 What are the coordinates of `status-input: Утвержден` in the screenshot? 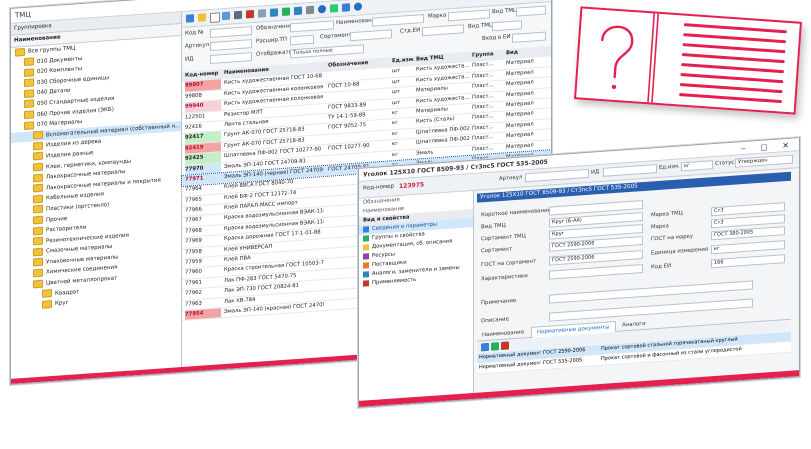 It's located at (764, 161).